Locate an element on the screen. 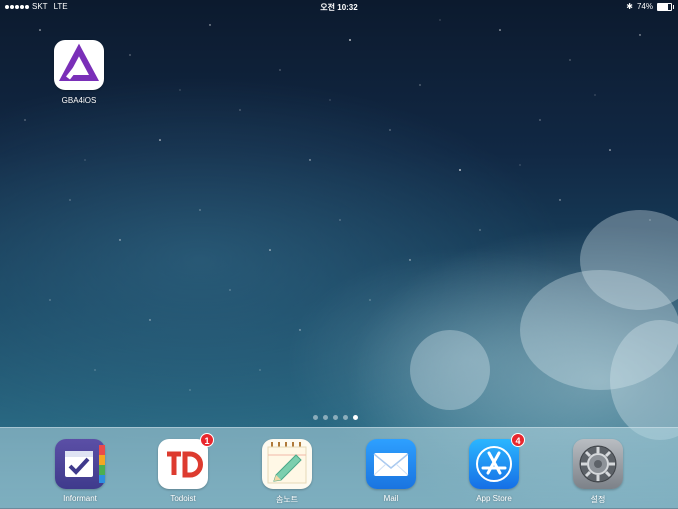  gear-icon is located at coordinates (598, 464).